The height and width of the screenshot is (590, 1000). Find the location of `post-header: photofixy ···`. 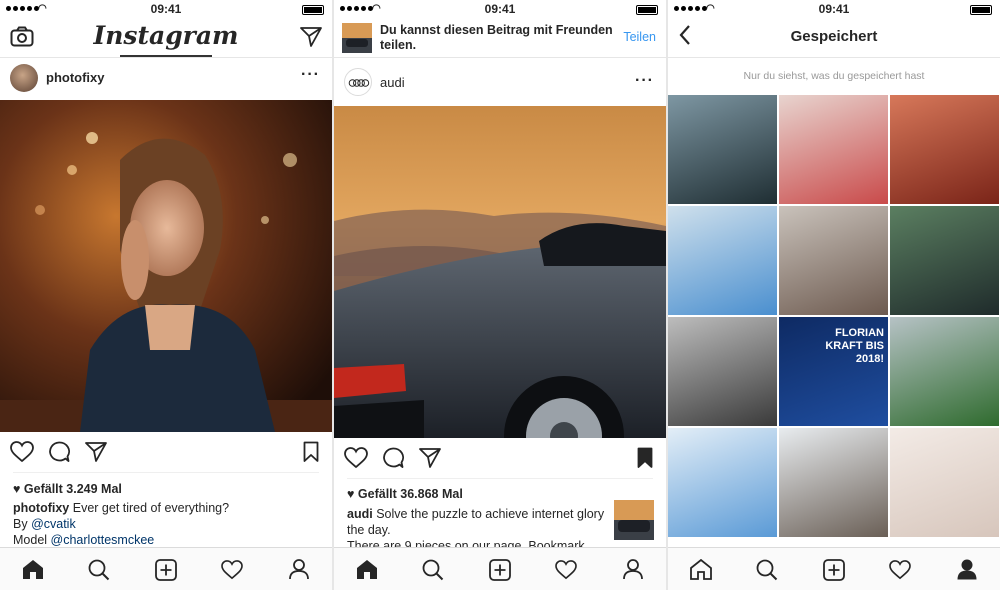

post-header: photofixy ··· is located at coordinates (166, 79).